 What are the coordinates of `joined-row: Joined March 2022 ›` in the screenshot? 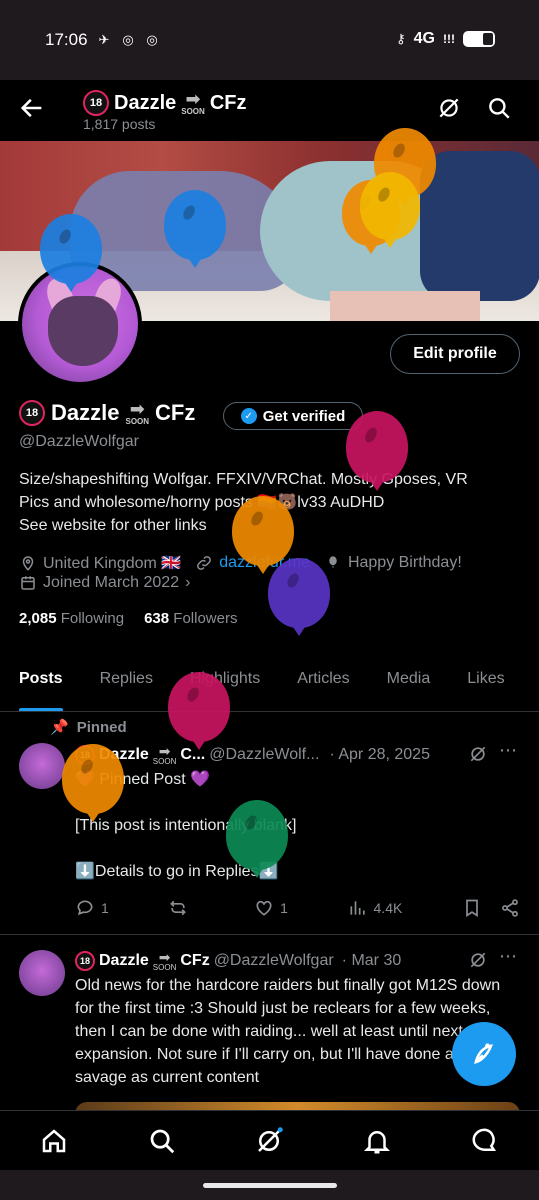 It's located at (104, 583).